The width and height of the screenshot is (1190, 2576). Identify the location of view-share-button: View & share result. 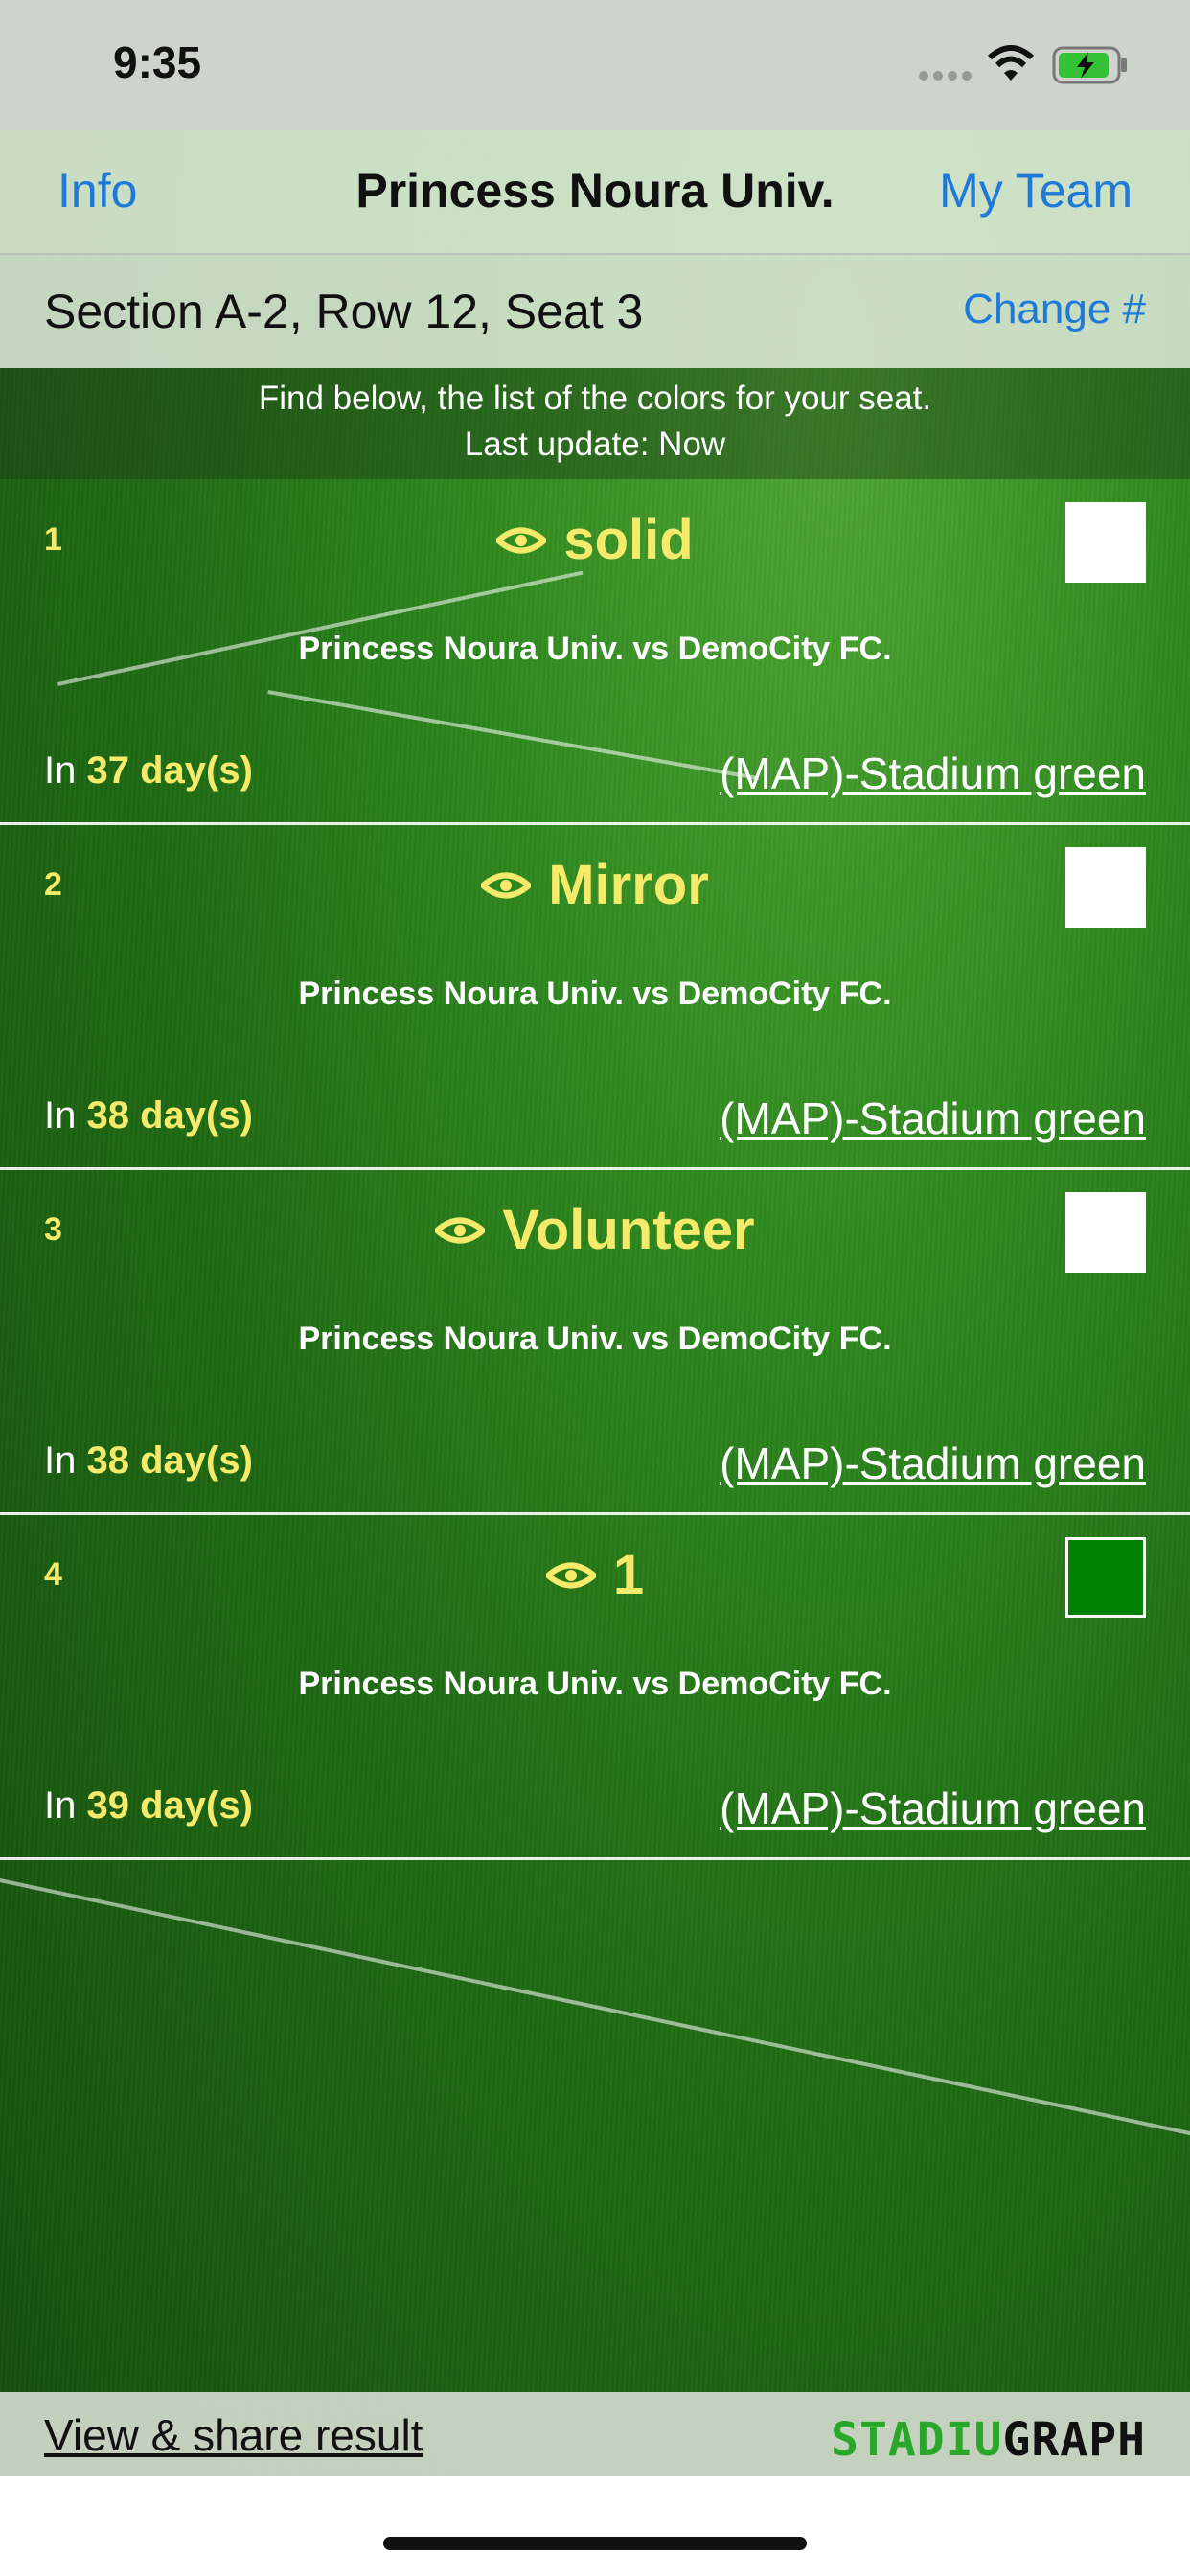
(234, 2435).